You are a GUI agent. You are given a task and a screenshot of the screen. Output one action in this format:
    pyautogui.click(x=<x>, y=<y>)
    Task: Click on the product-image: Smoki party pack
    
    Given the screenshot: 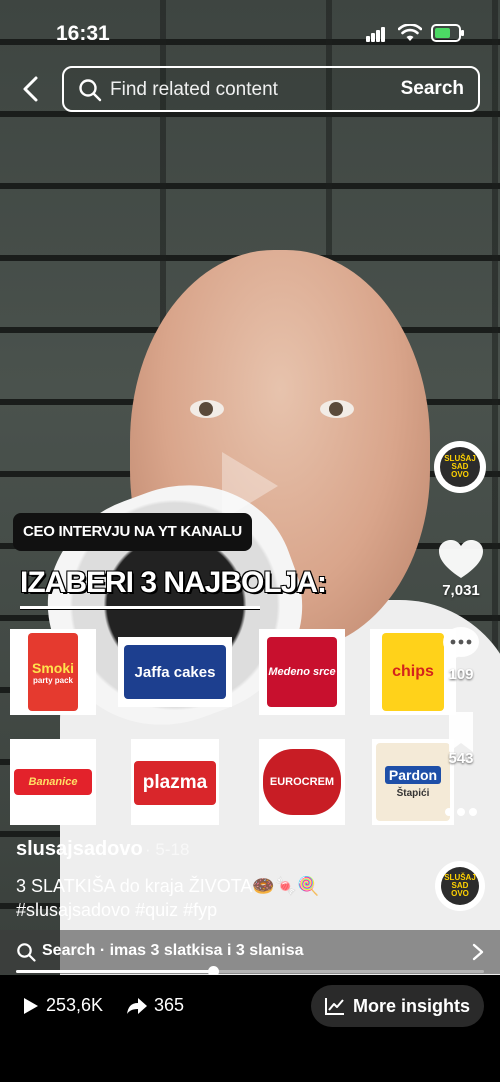 What is the action you would take?
    pyautogui.click(x=53, y=672)
    